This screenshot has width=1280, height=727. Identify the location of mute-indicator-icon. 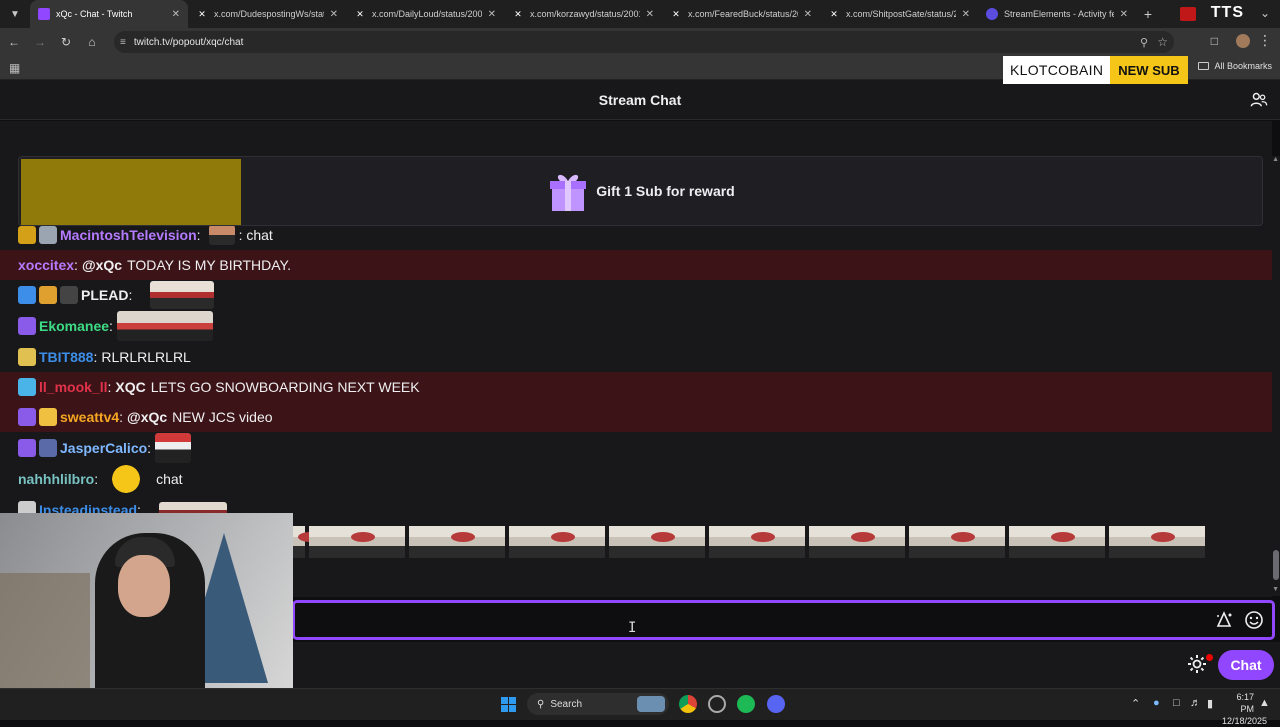
(1188, 14).